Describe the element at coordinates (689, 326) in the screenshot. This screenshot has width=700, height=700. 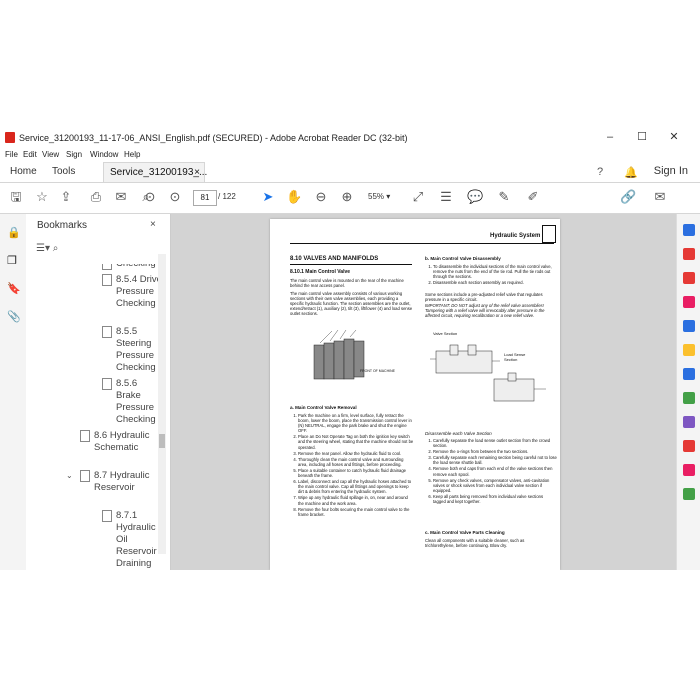
I see `convert-icon` at that location.